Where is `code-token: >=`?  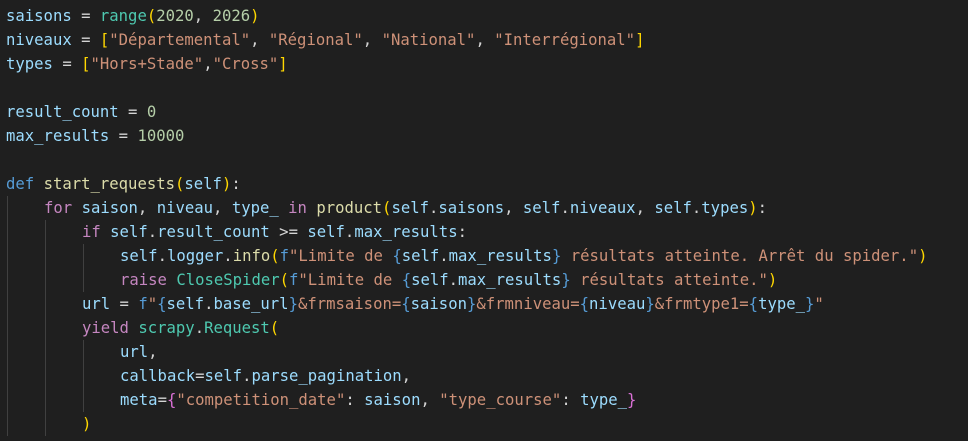
code-token: >= is located at coordinates (288, 232).